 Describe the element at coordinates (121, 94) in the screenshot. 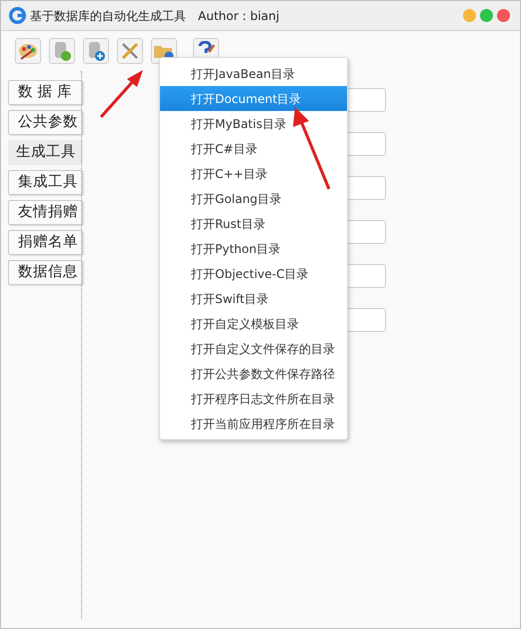

I see `arrow` at that location.